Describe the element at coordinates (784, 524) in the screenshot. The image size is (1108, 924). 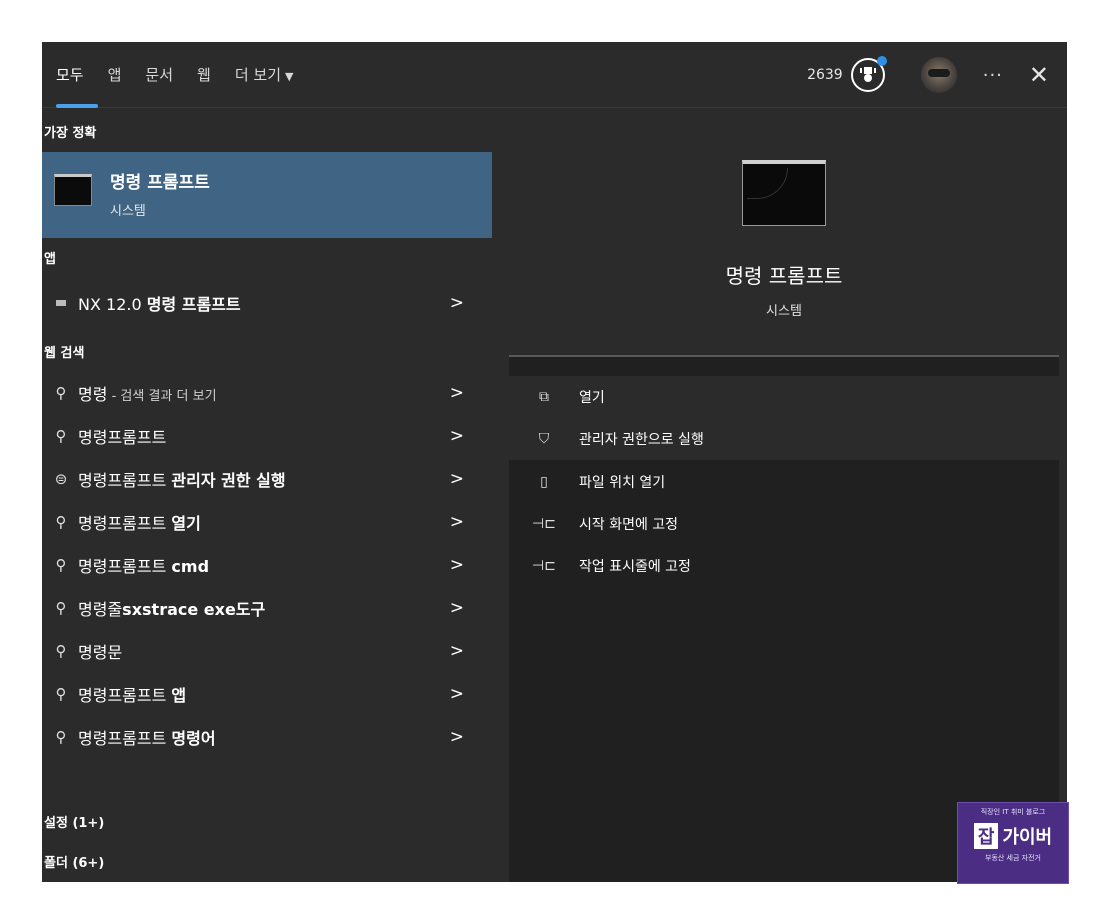
I see `action-pin-start: ⊣⊏ 시작 화면에 고정` at that location.